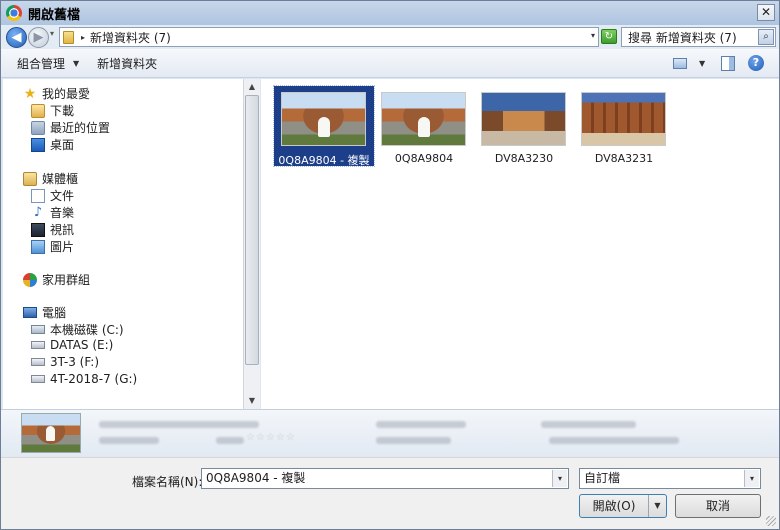 Image resolution: width=780 pixels, height=530 pixels. I want to click on details-pane, so click(390, 433).